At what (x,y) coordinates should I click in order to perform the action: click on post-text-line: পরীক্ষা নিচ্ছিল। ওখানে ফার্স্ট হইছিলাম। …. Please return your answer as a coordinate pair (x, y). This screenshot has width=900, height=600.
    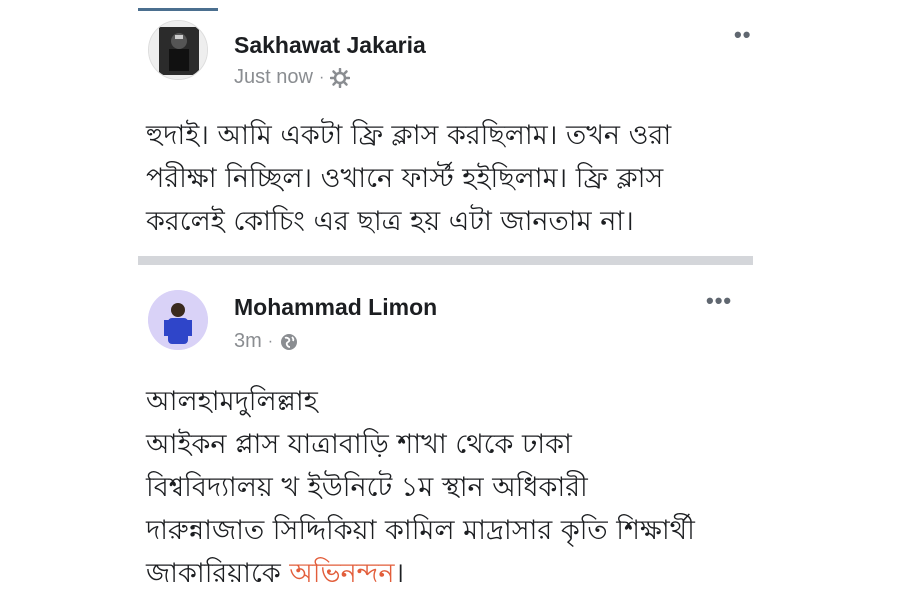
    Looking at the image, I should click on (405, 178).